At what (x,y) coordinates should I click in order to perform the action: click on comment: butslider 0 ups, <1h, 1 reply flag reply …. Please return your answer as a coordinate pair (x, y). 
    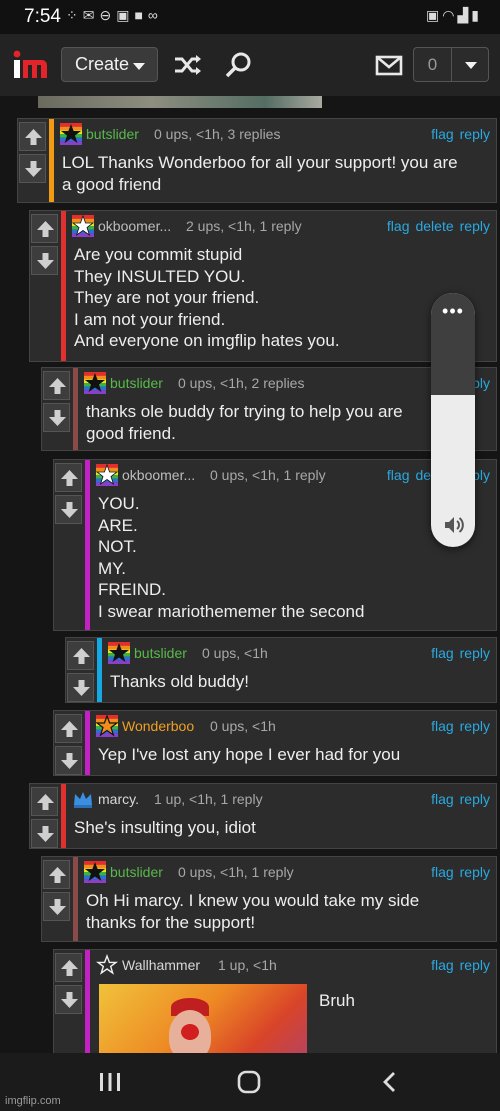
    Looking at the image, I should click on (269, 899).